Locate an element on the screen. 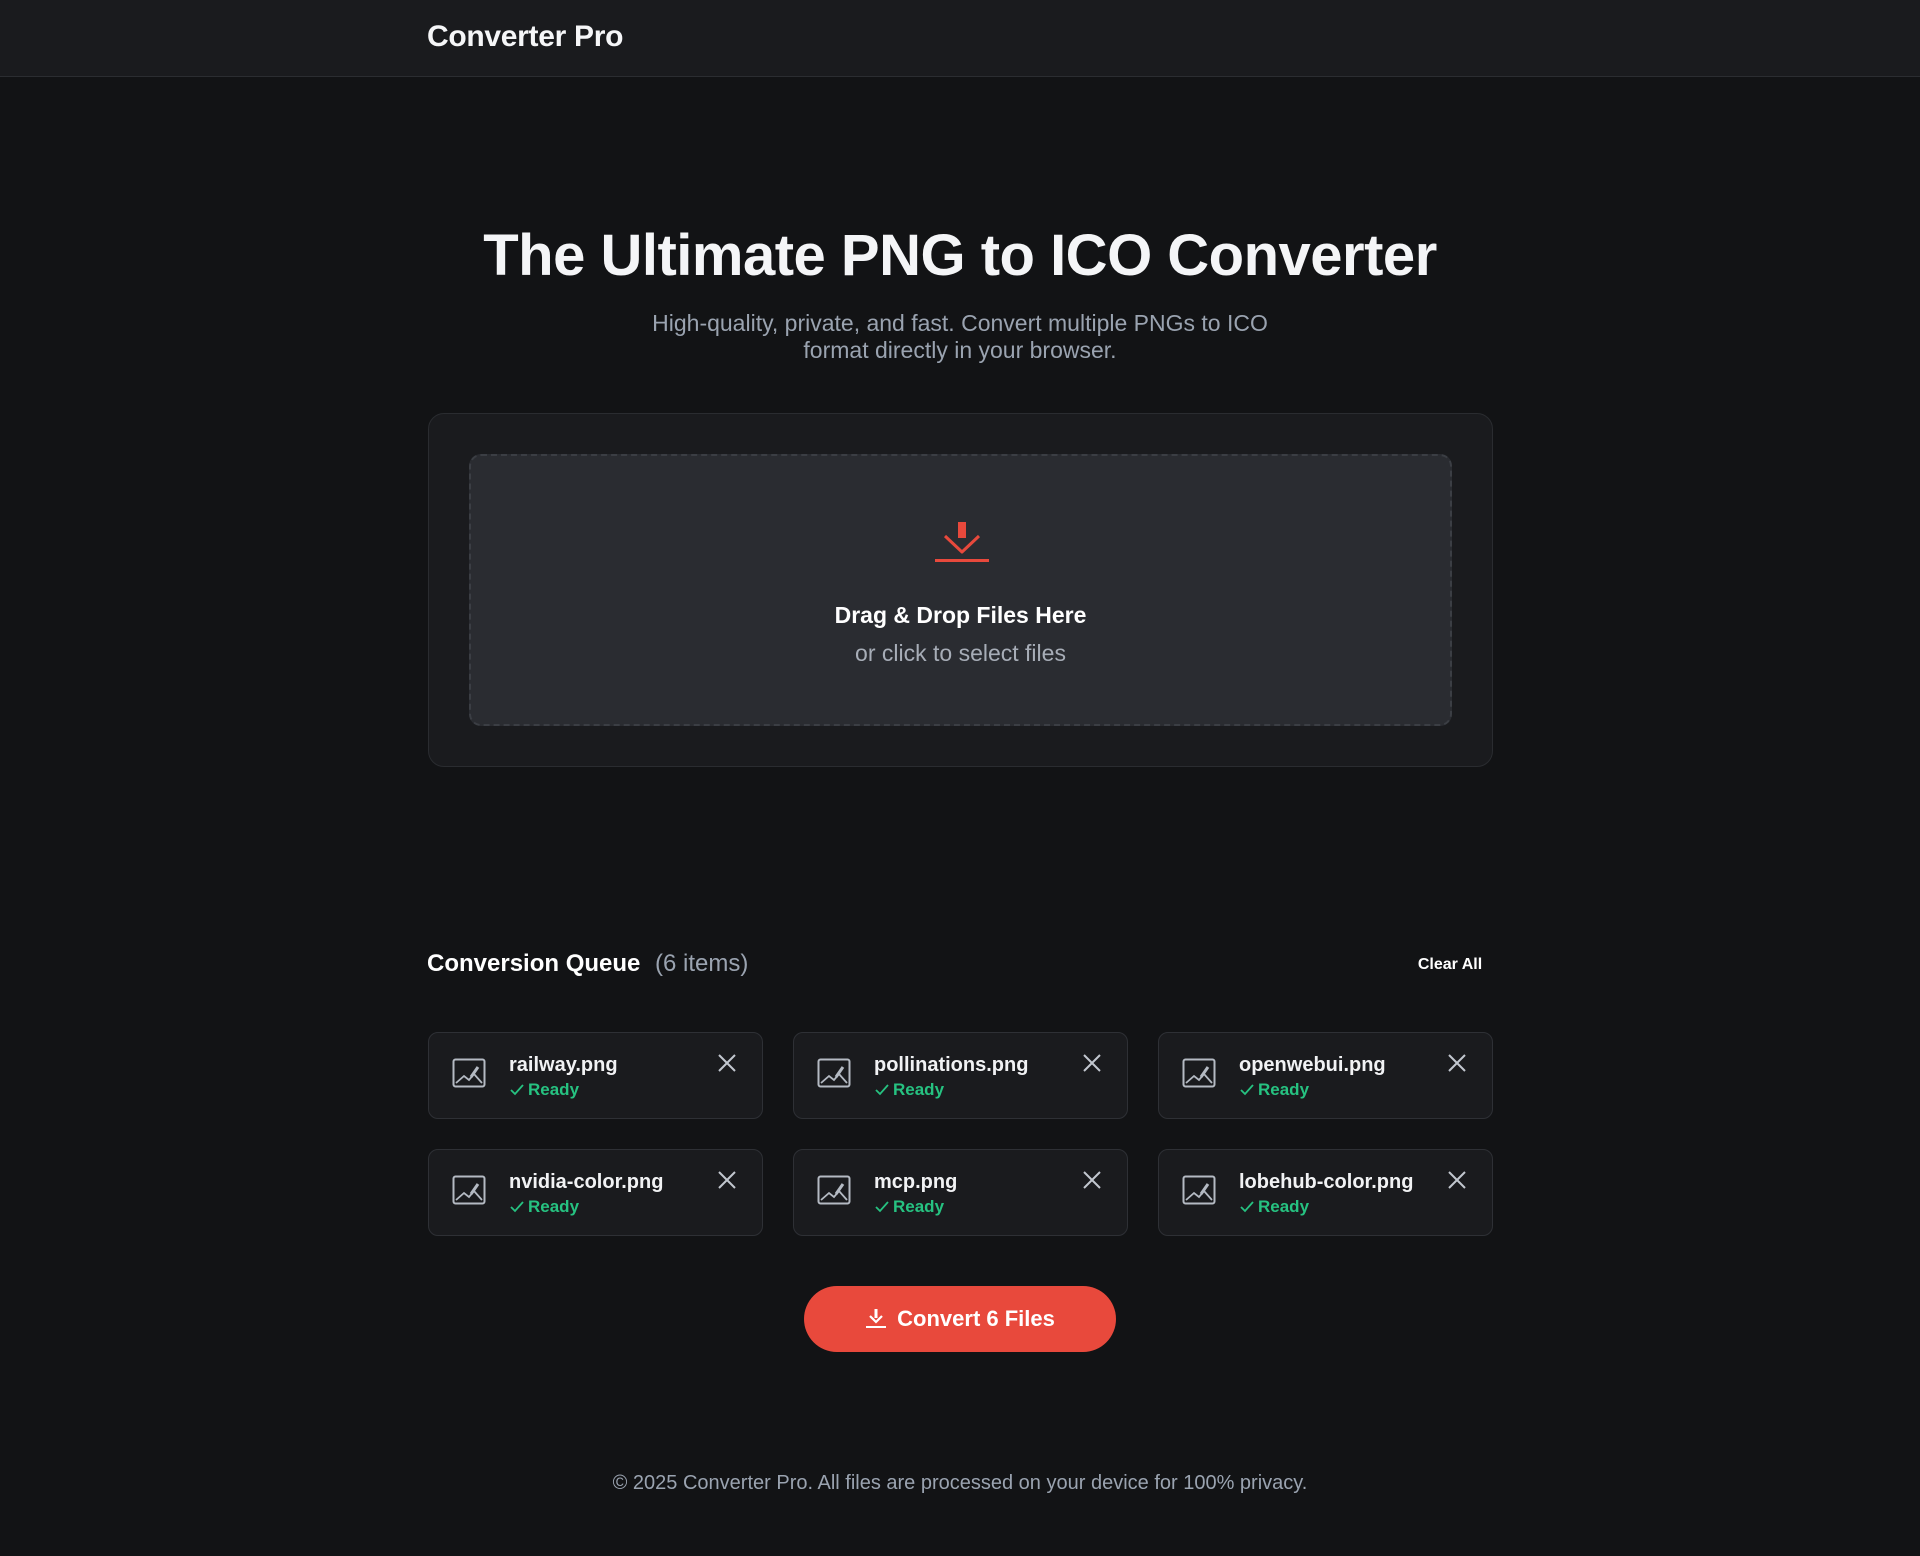 The height and width of the screenshot is (1556, 1920). queue-count: (6 items) is located at coordinates (702, 963).